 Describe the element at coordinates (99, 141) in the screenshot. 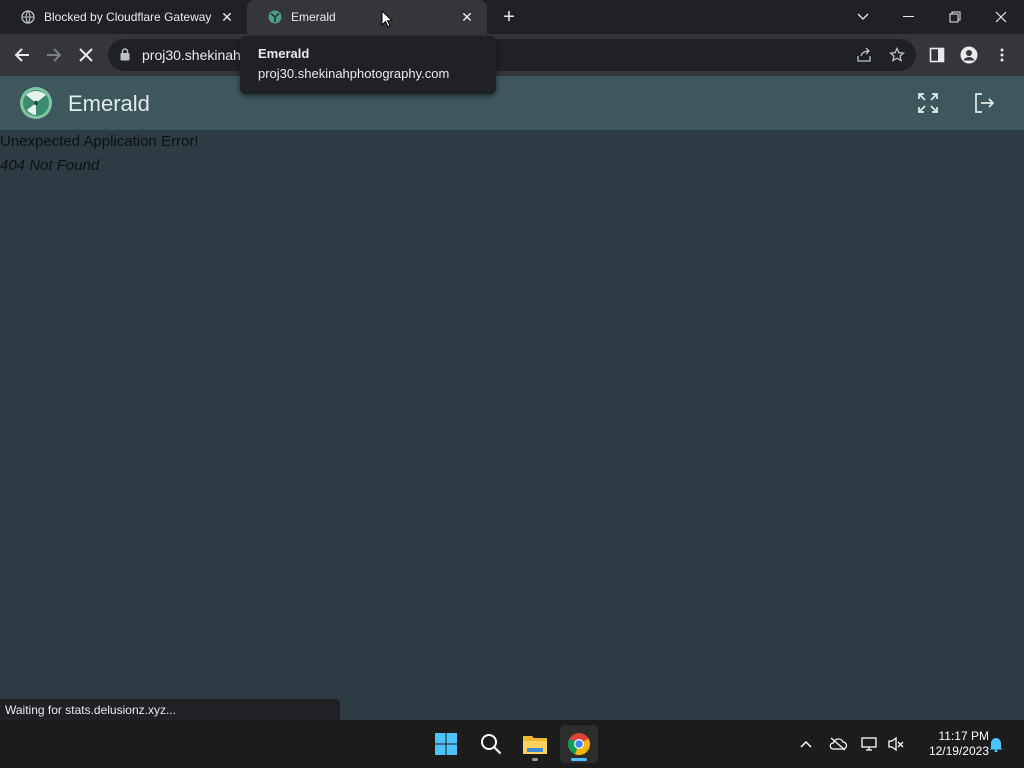

I see `error-title: Unexpected Application Error!` at that location.